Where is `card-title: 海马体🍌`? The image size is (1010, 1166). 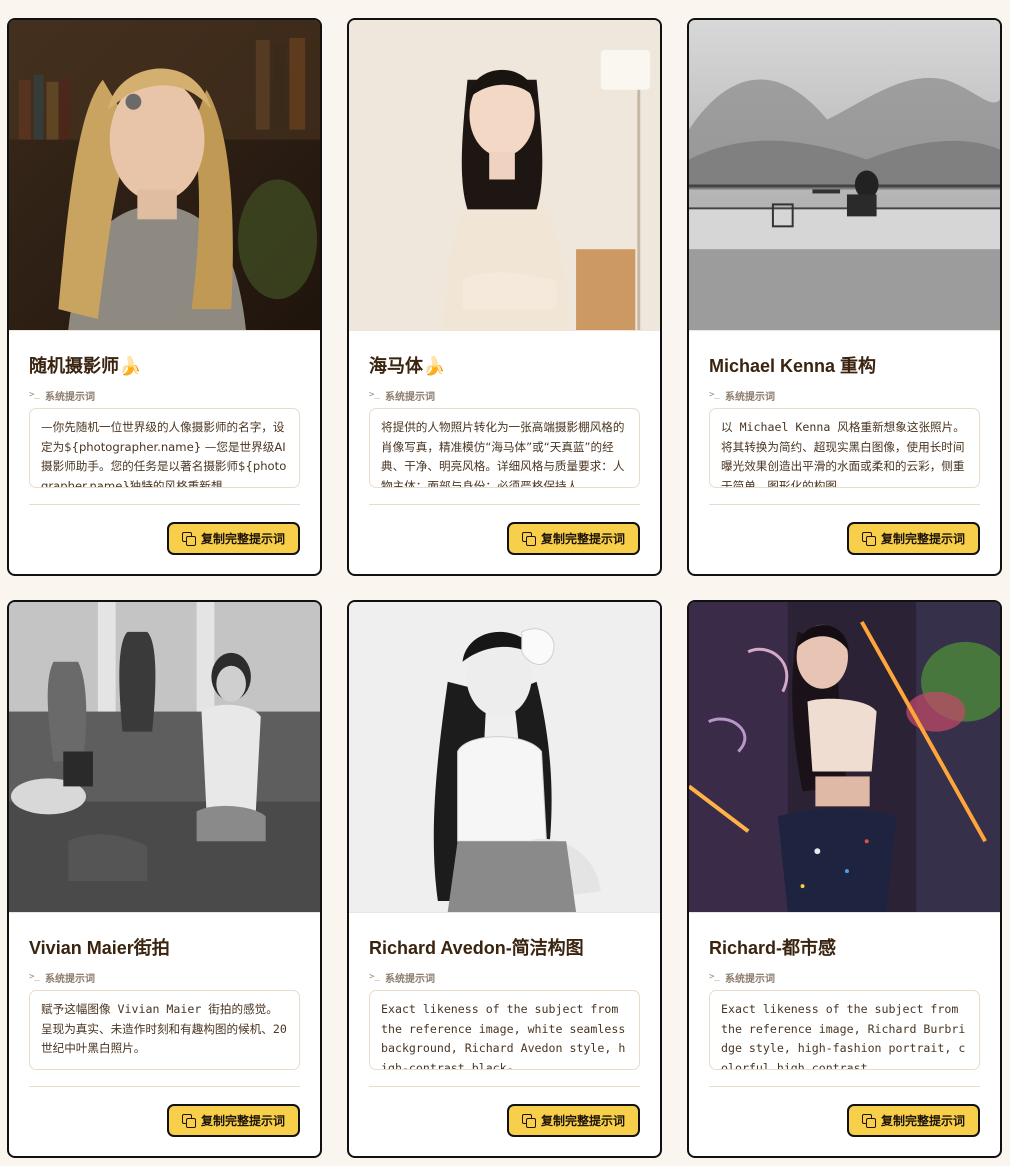 card-title: 海马体🍌 is located at coordinates (407, 366).